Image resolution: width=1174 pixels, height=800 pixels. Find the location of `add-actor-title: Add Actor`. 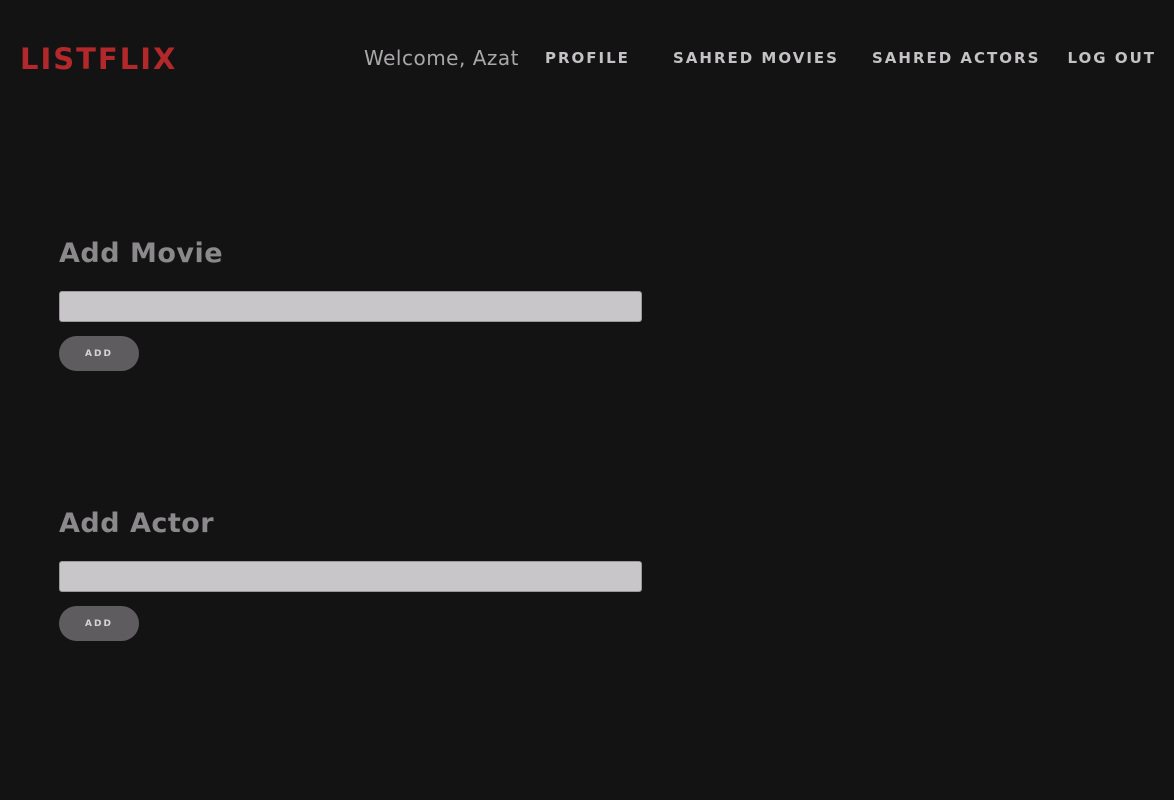

add-actor-title: Add Actor is located at coordinates (137, 523).